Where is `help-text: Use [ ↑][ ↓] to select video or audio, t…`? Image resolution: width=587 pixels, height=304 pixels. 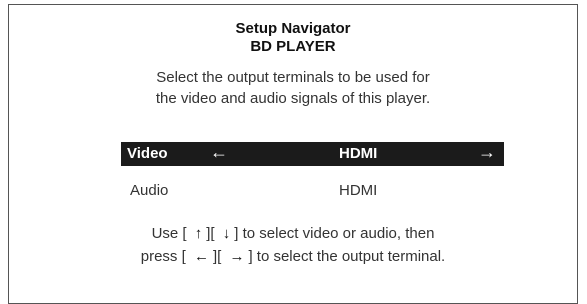 help-text: Use [ ↑][ ↓] to select video or audio, t… is located at coordinates (293, 245).